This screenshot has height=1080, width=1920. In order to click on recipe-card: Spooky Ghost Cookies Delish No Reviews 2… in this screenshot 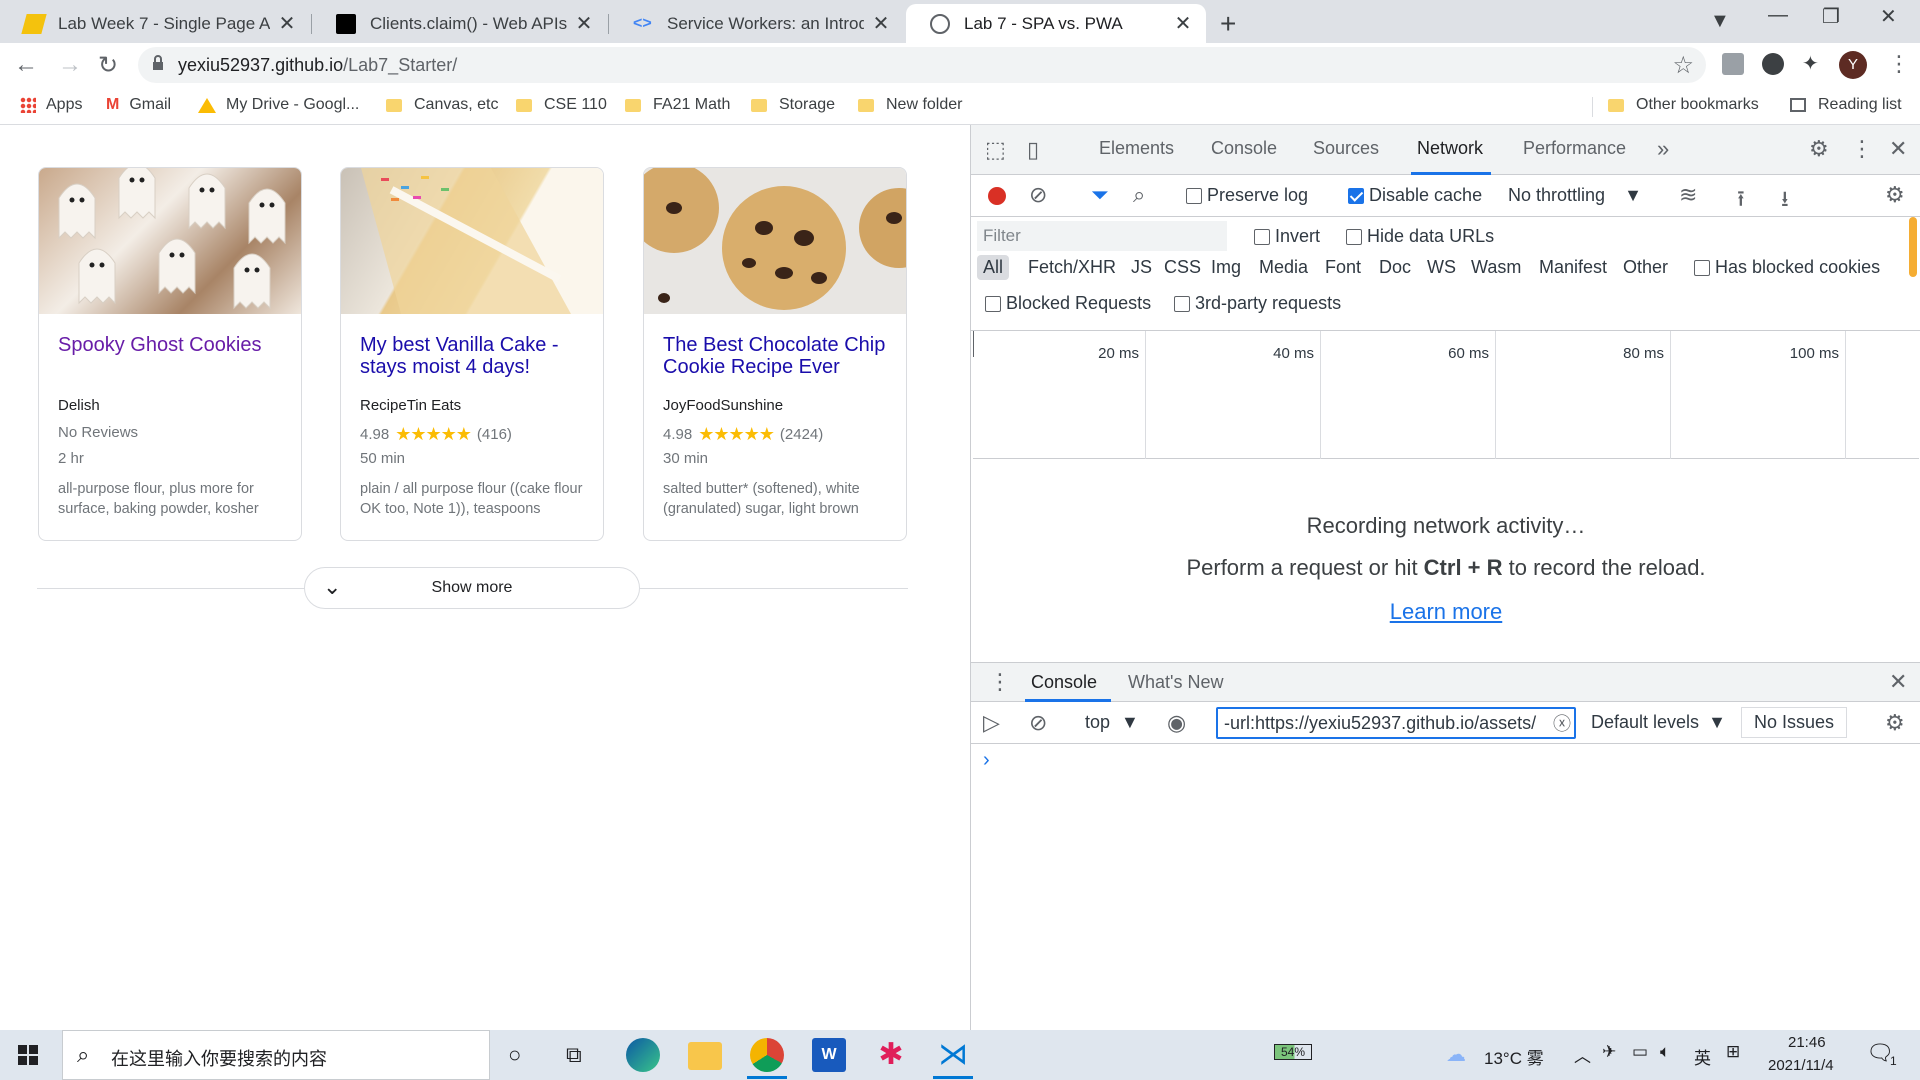, I will do `click(170, 354)`.